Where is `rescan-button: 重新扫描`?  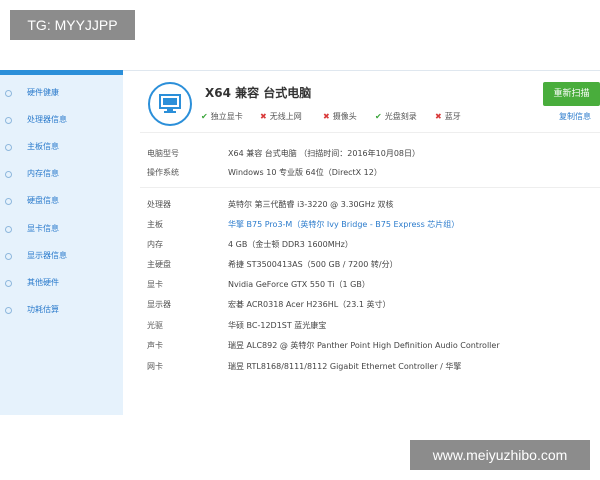
rescan-button: 重新扫描 is located at coordinates (571, 94).